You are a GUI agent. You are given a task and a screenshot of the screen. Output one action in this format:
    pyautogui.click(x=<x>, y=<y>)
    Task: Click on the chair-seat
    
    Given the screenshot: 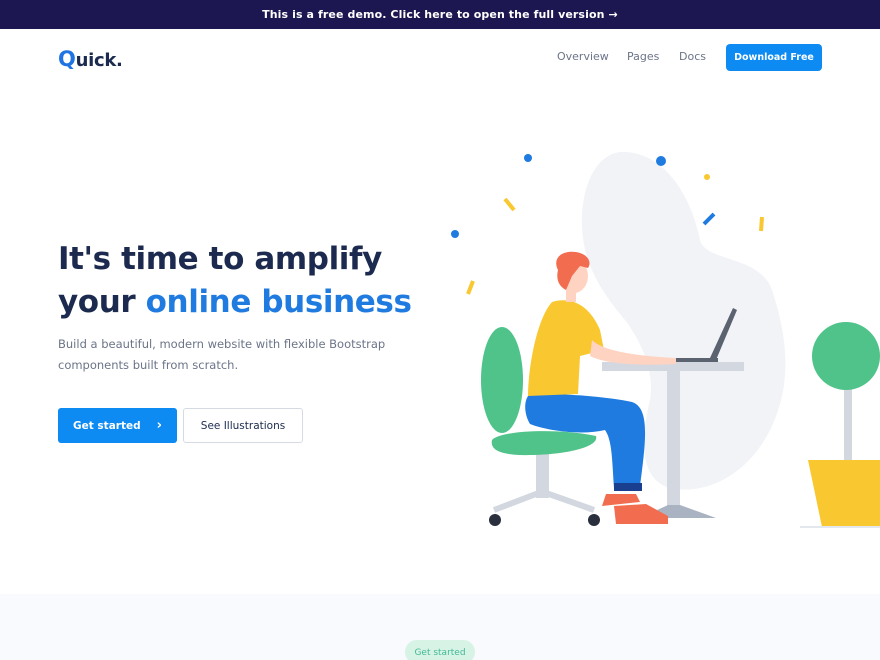 What is the action you would take?
    pyautogui.click(x=544, y=443)
    